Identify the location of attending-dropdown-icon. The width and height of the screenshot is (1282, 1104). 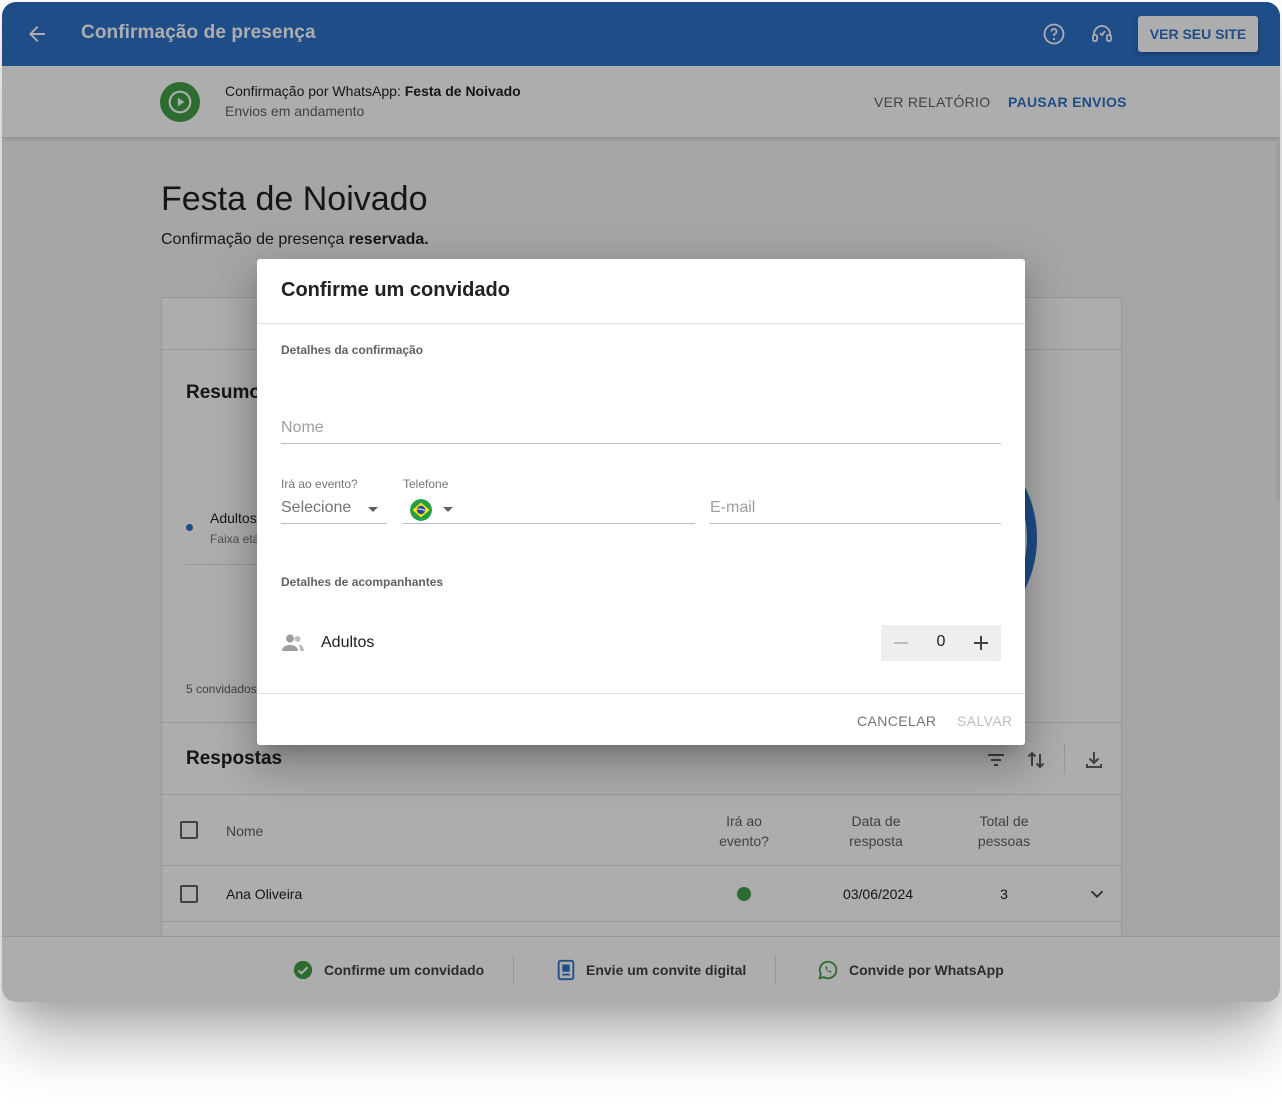
(373, 509).